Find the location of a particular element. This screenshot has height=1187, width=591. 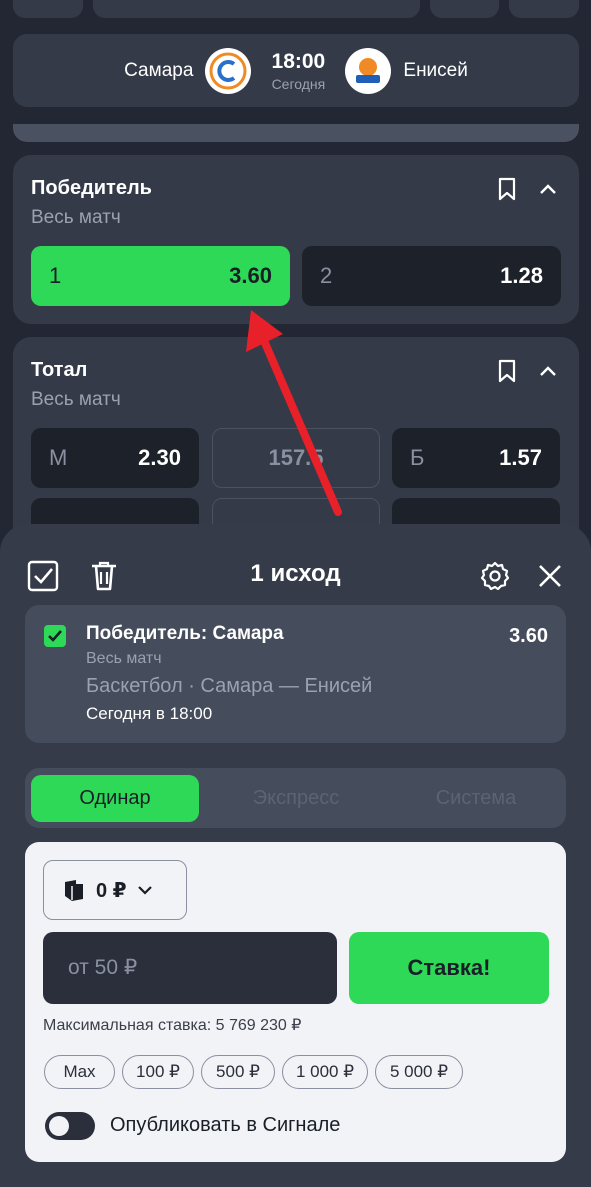

home-team-name: Самара is located at coordinates (159, 70).